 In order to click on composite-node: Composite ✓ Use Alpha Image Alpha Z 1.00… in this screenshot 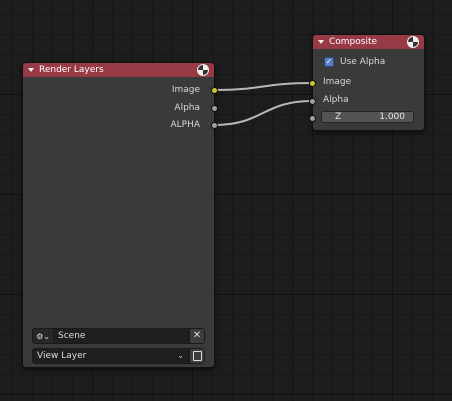, I will do `click(367, 82)`.